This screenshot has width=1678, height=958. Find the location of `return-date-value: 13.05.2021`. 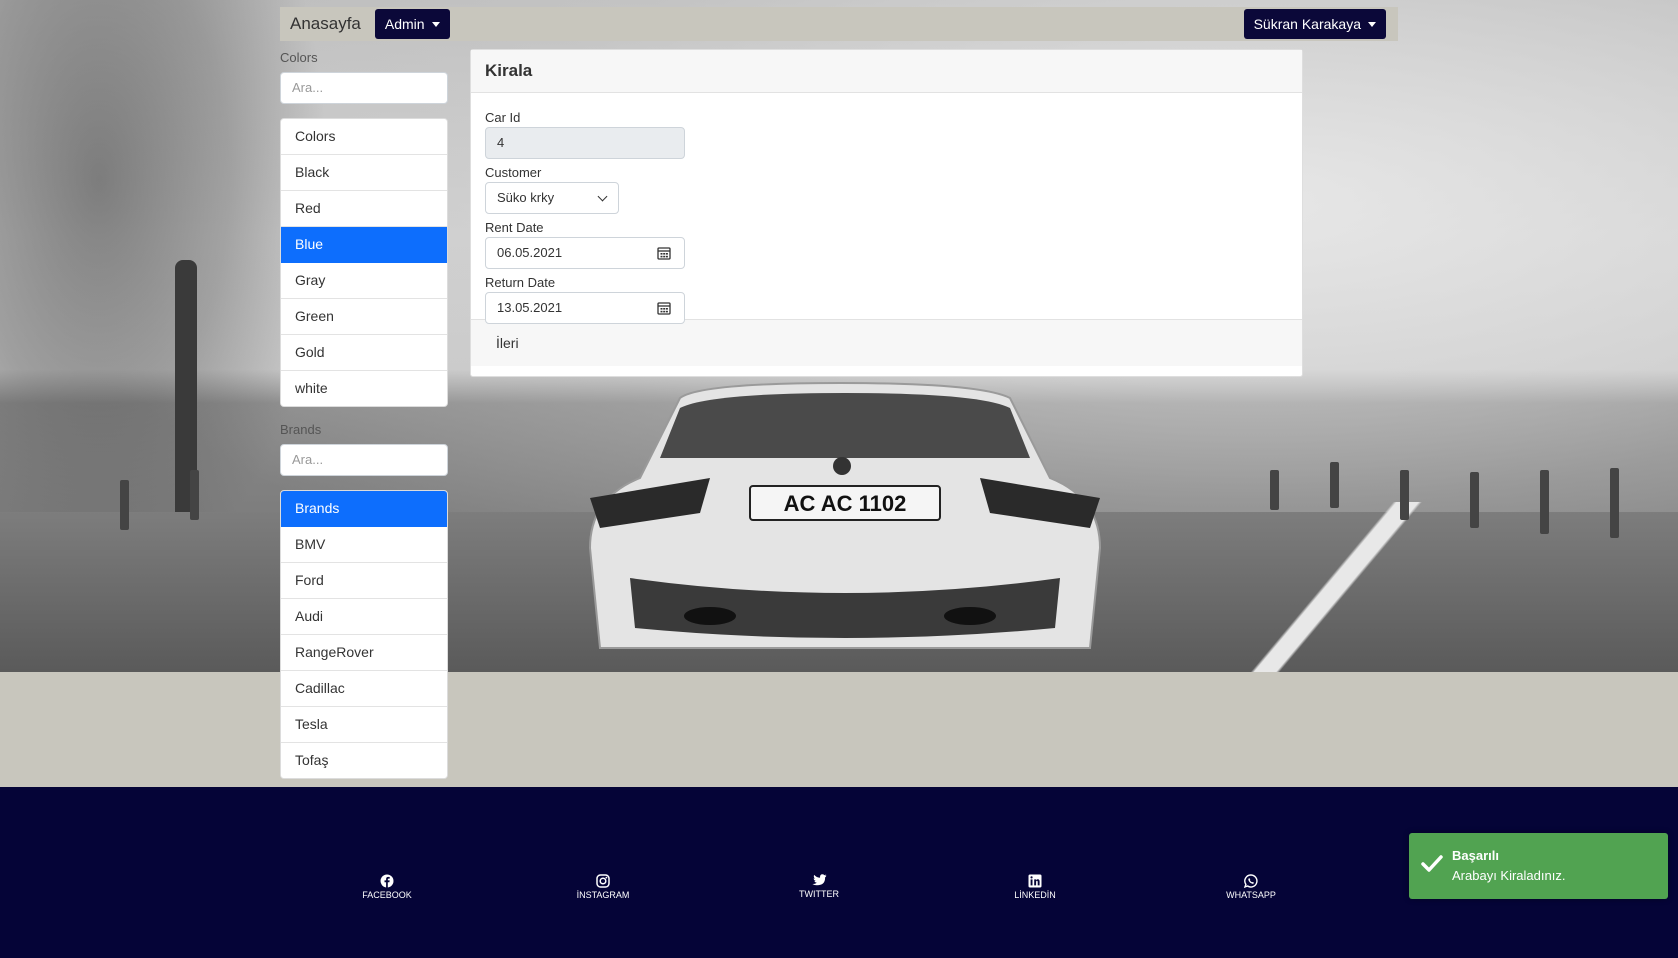

return-date-value: 13.05.2021 is located at coordinates (530, 307).